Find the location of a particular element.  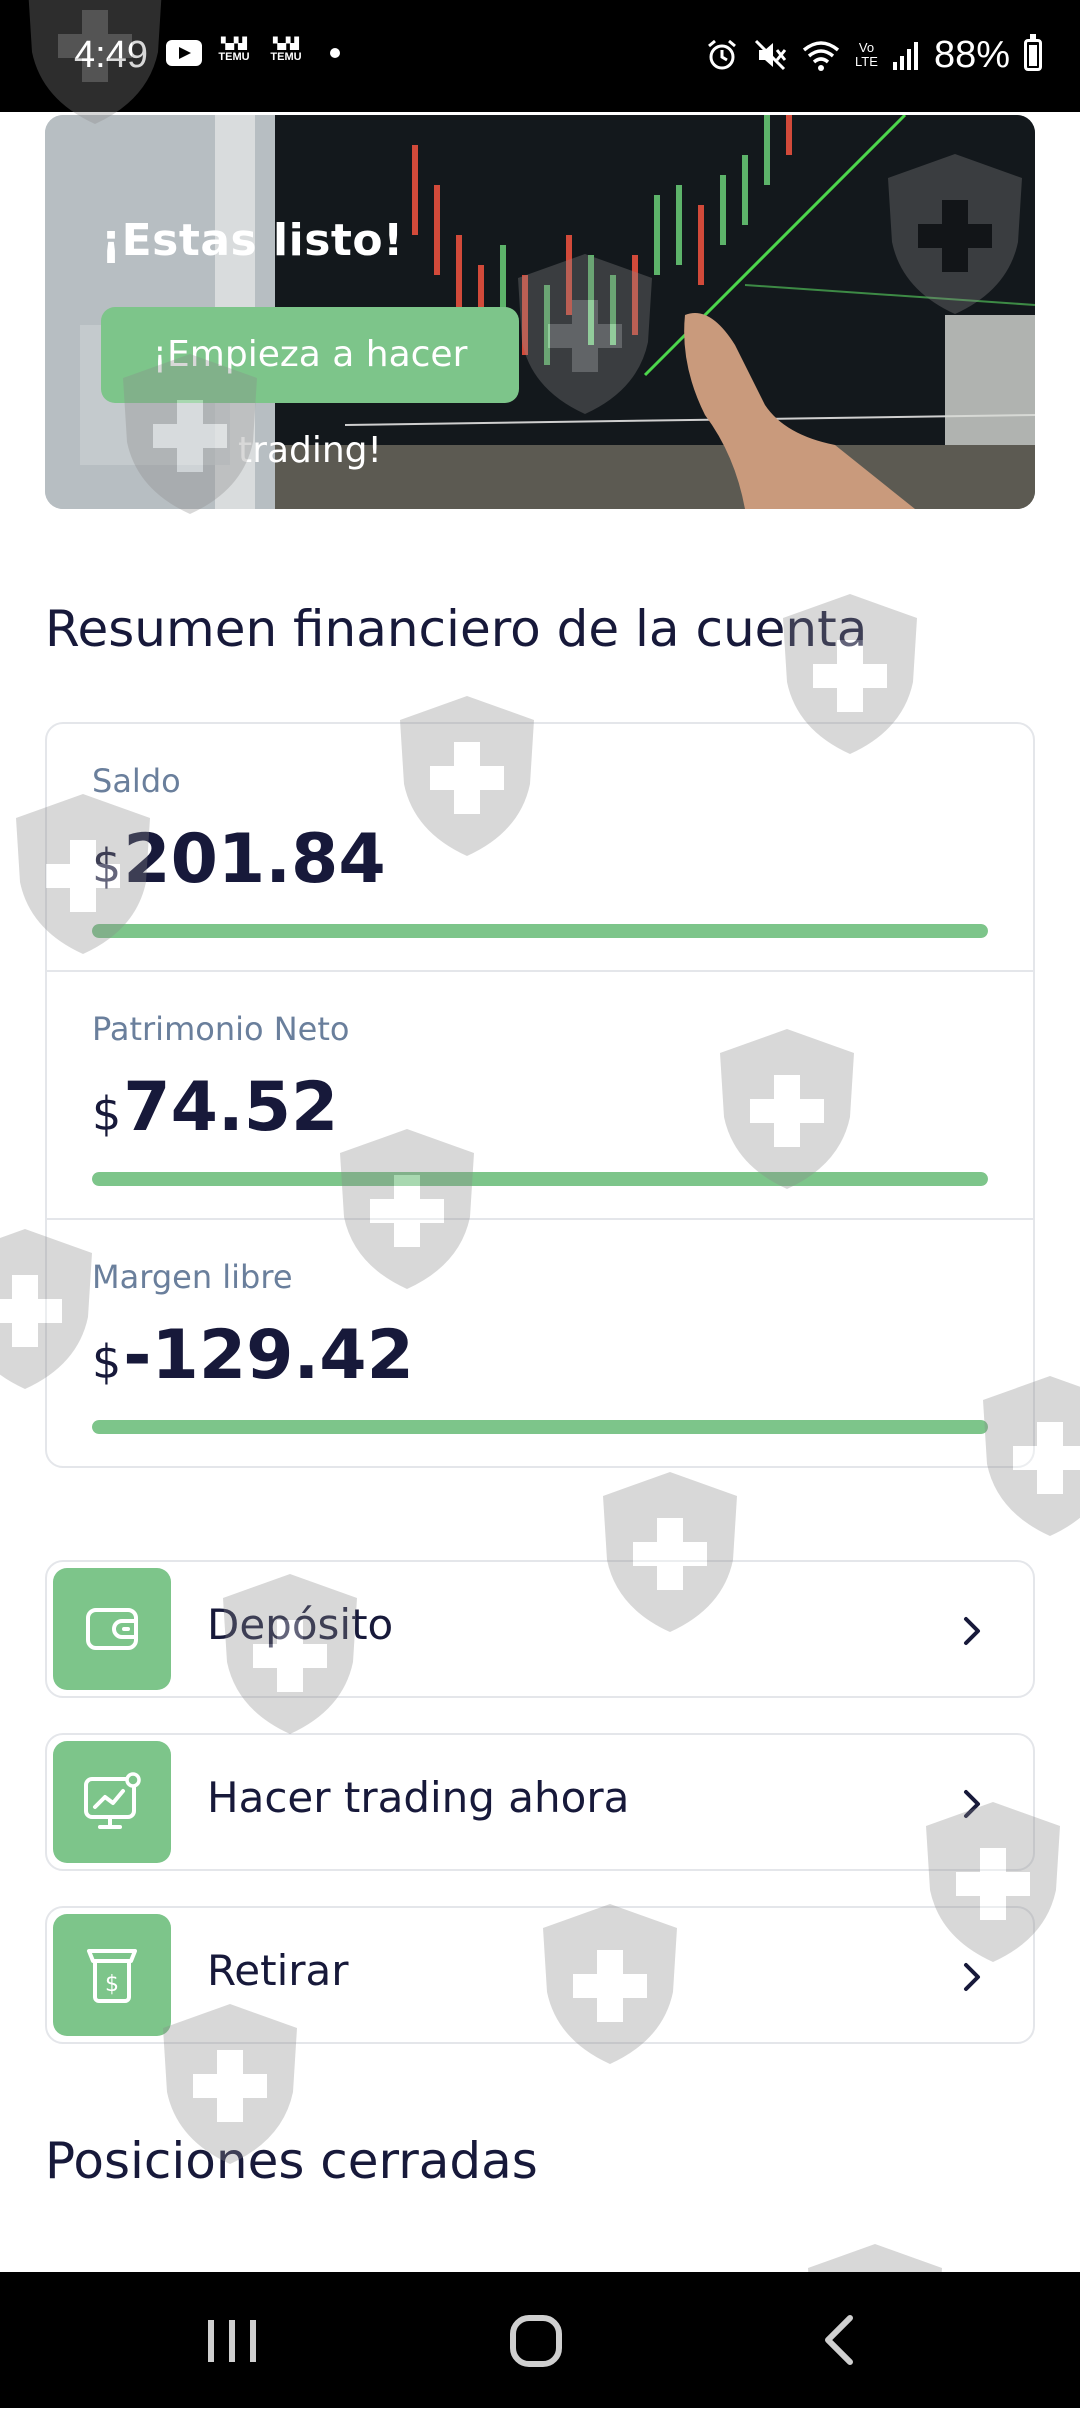

dot-icon is located at coordinates (335, 53).